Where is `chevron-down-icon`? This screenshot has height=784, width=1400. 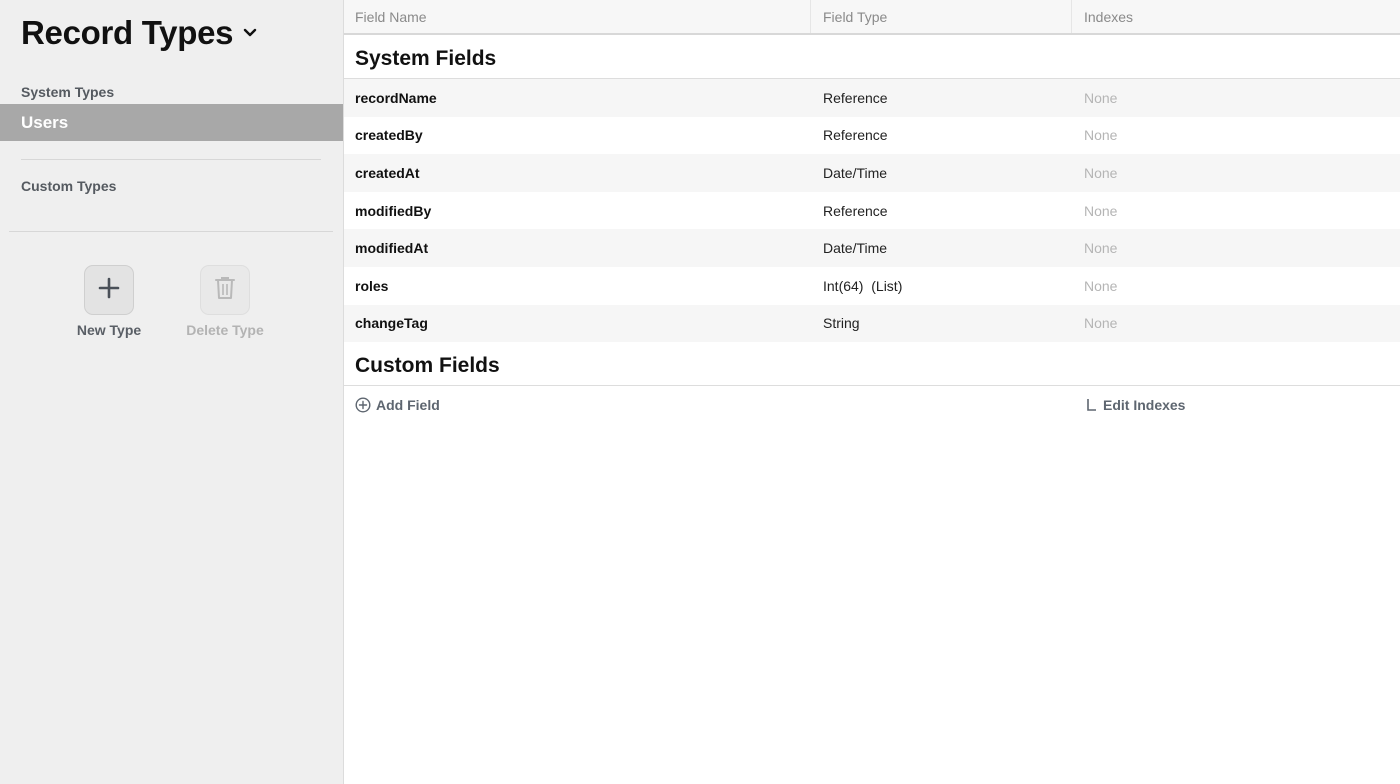
chevron-down-icon is located at coordinates (250, 33).